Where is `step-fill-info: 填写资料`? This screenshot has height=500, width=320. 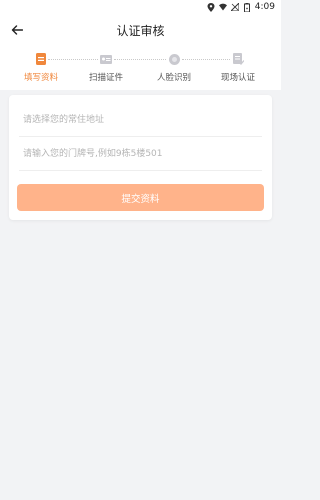
step-fill-info: 填写资料 is located at coordinates (41, 68).